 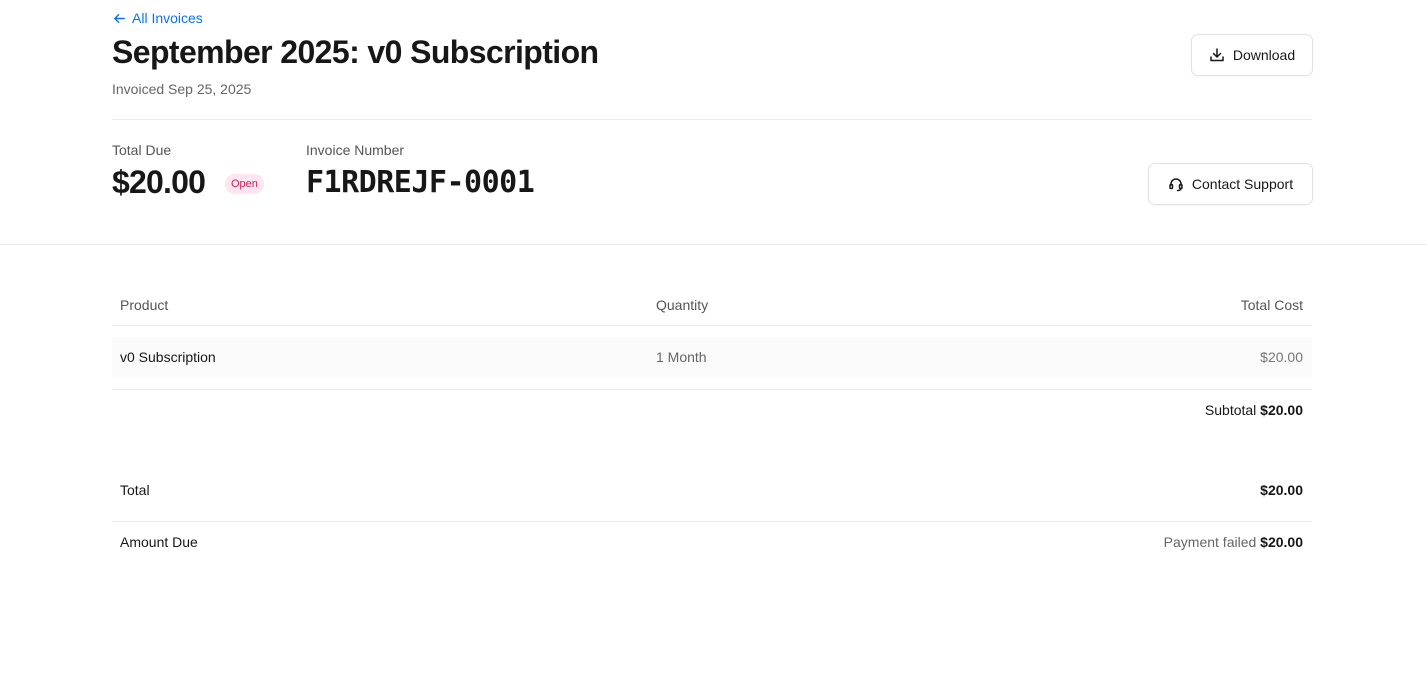 What do you see at coordinates (142, 150) in the screenshot?
I see `total-due-label: Total Due` at bounding box center [142, 150].